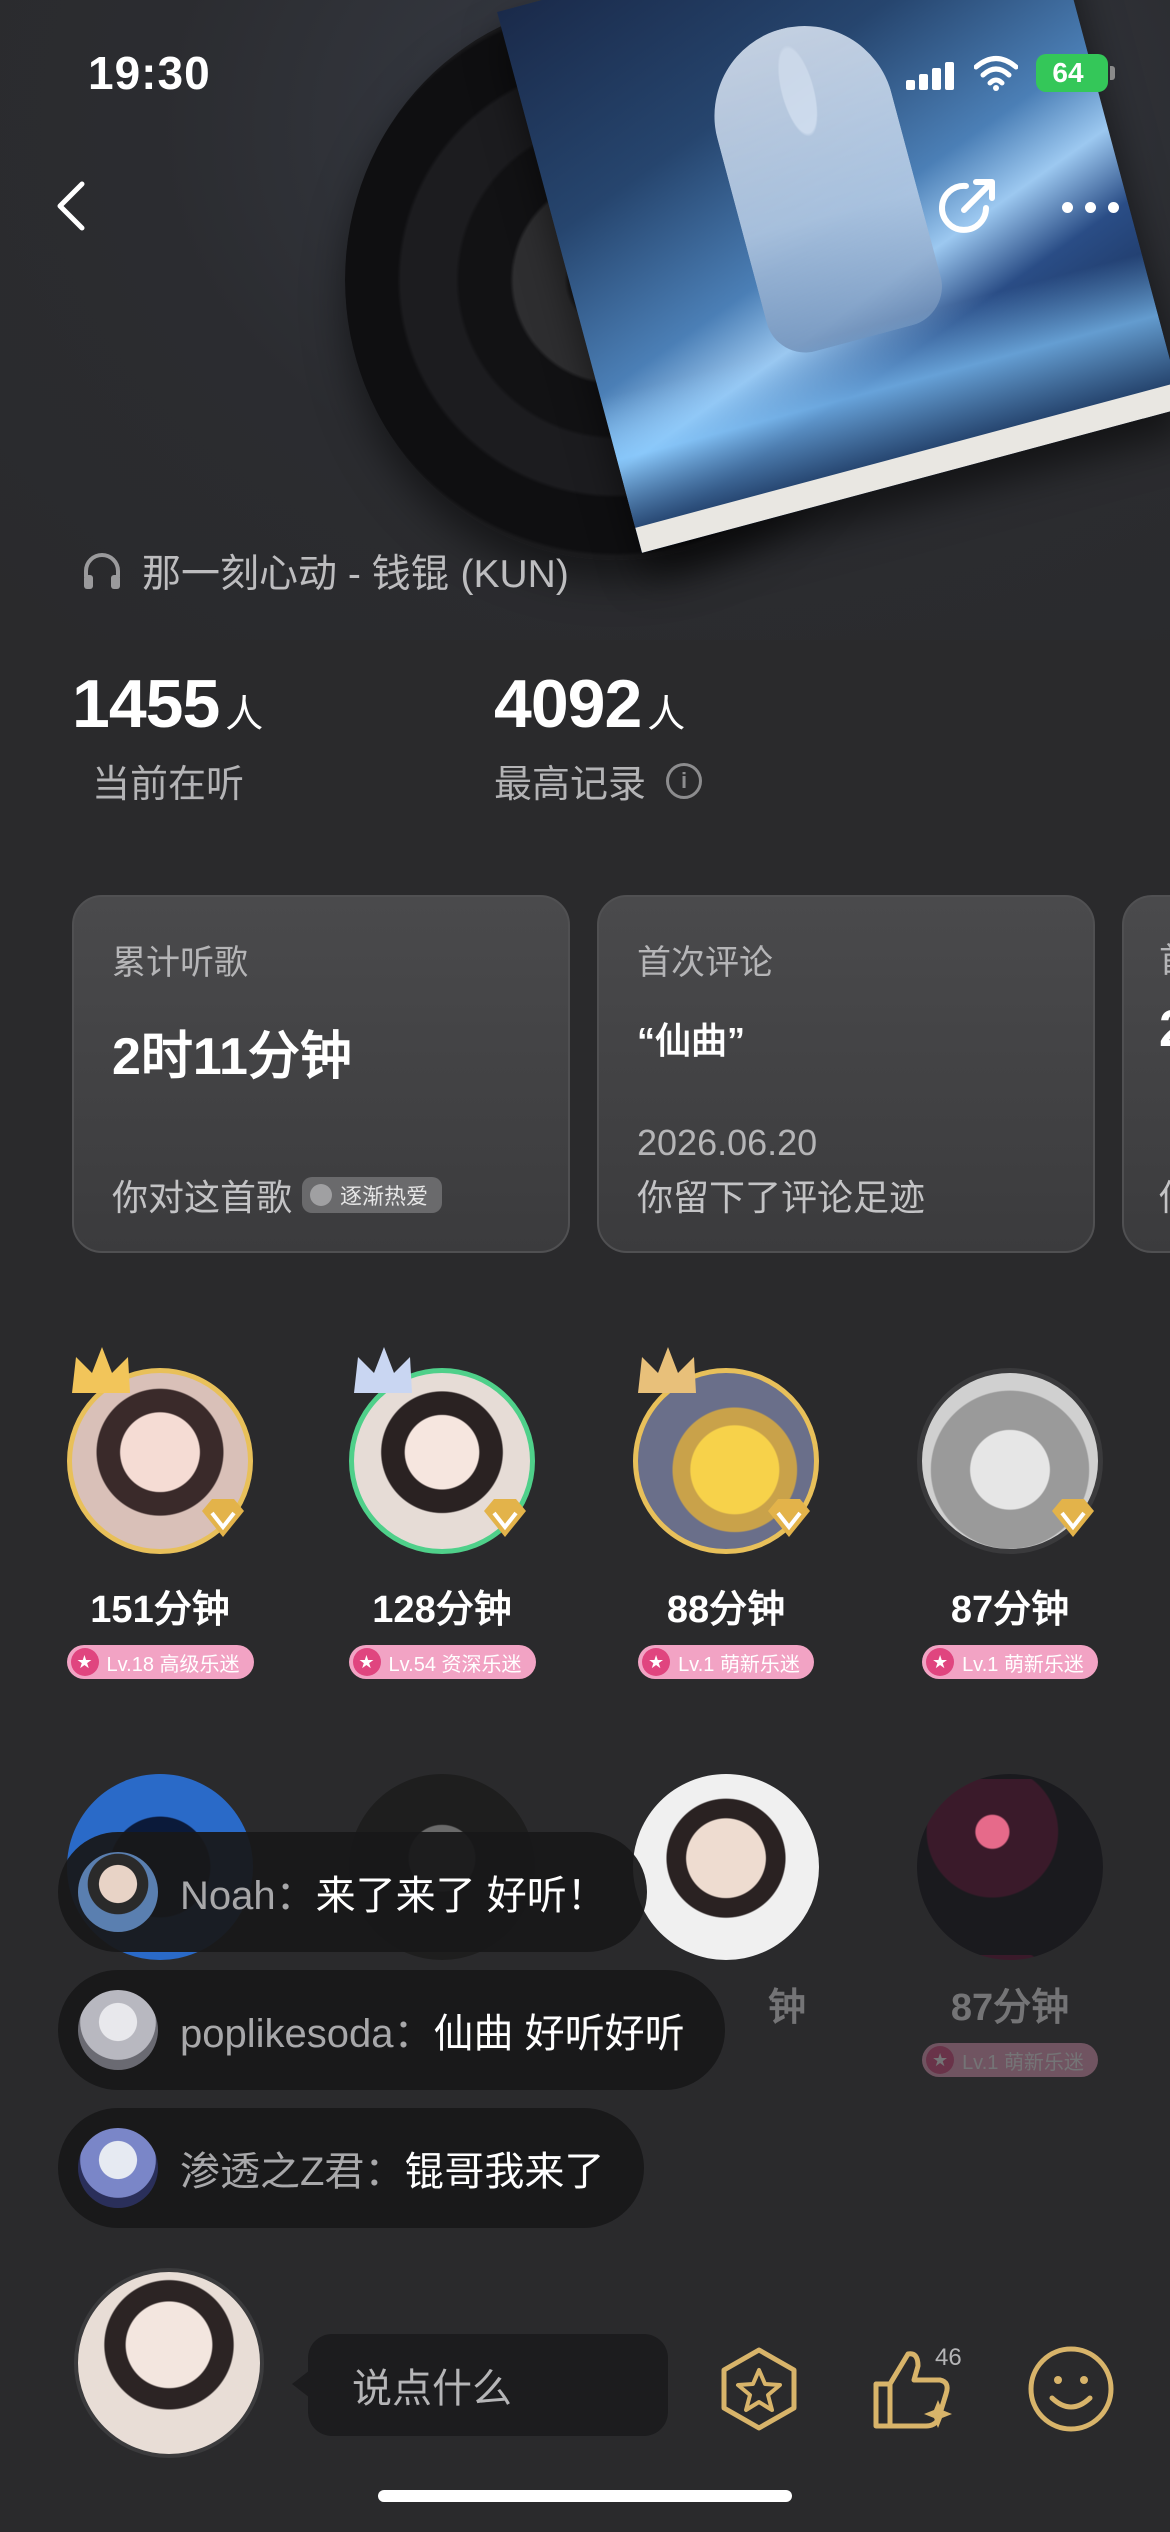 This screenshot has width=1170, height=2532. I want to click on card-title: 首次评论, so click(705, 963).